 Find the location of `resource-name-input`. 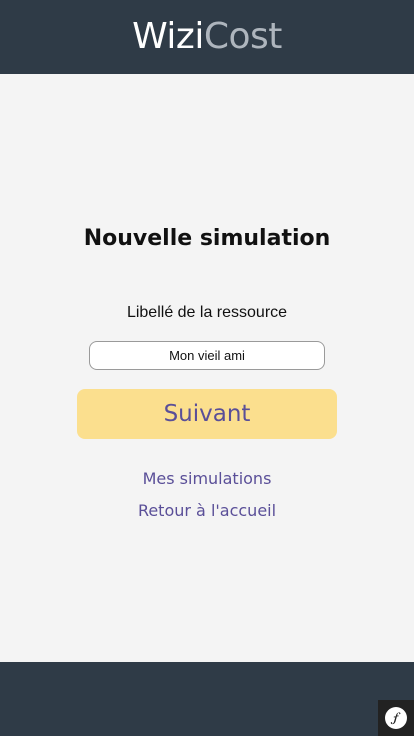

resource-name-input is located at coordinates (207, 355).